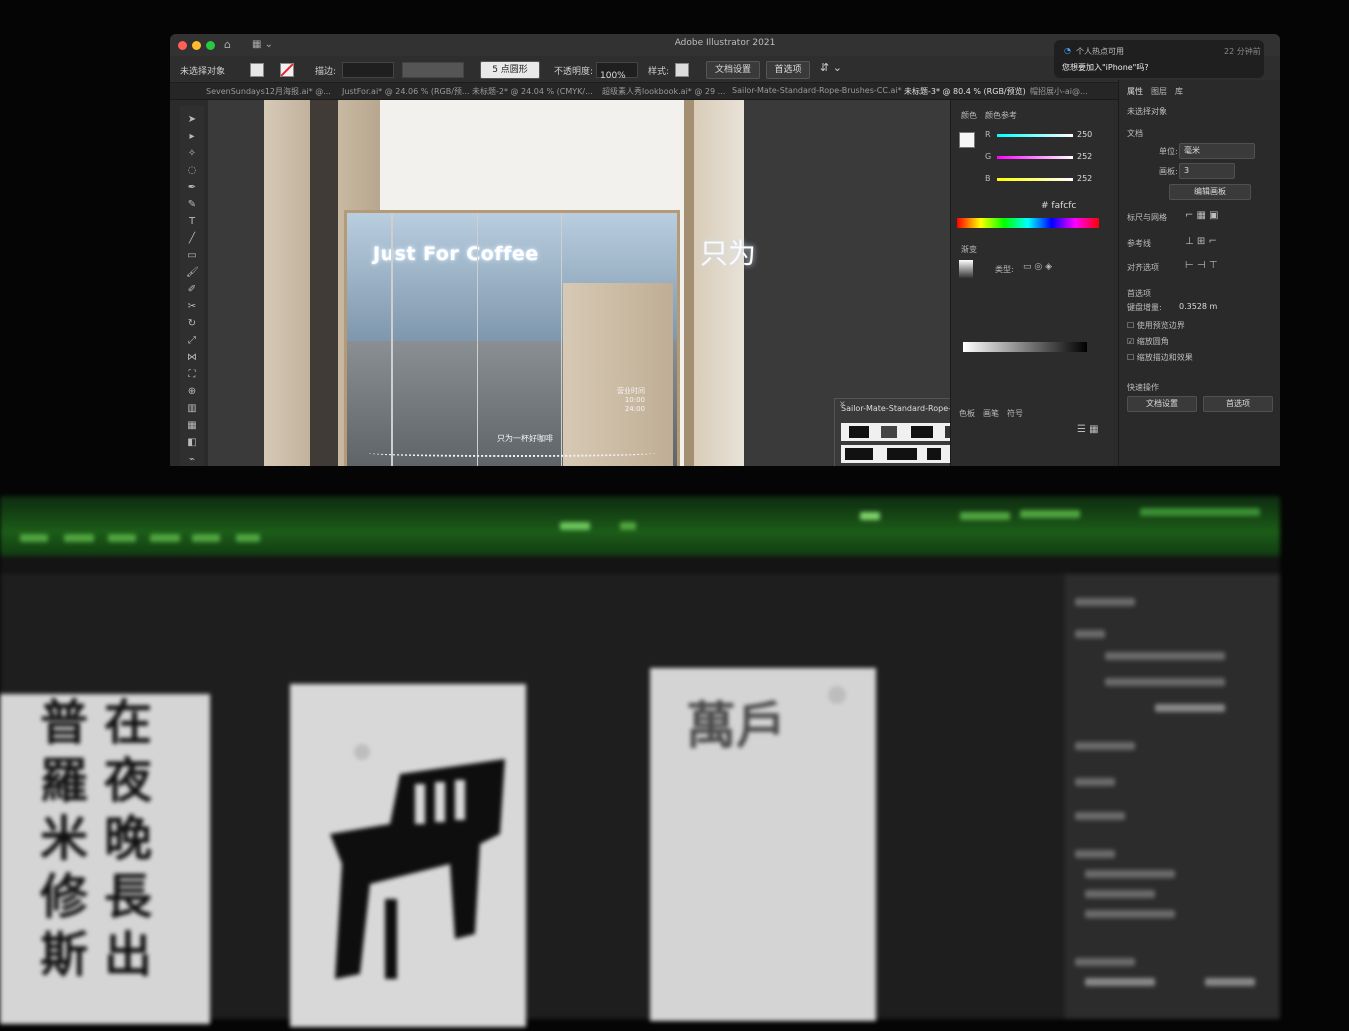  What do you see at coordinates (1147, 217) in the screenshot?
I see `rulers-grids-label: 标尺与网格` at bounding box center [1147, 217].